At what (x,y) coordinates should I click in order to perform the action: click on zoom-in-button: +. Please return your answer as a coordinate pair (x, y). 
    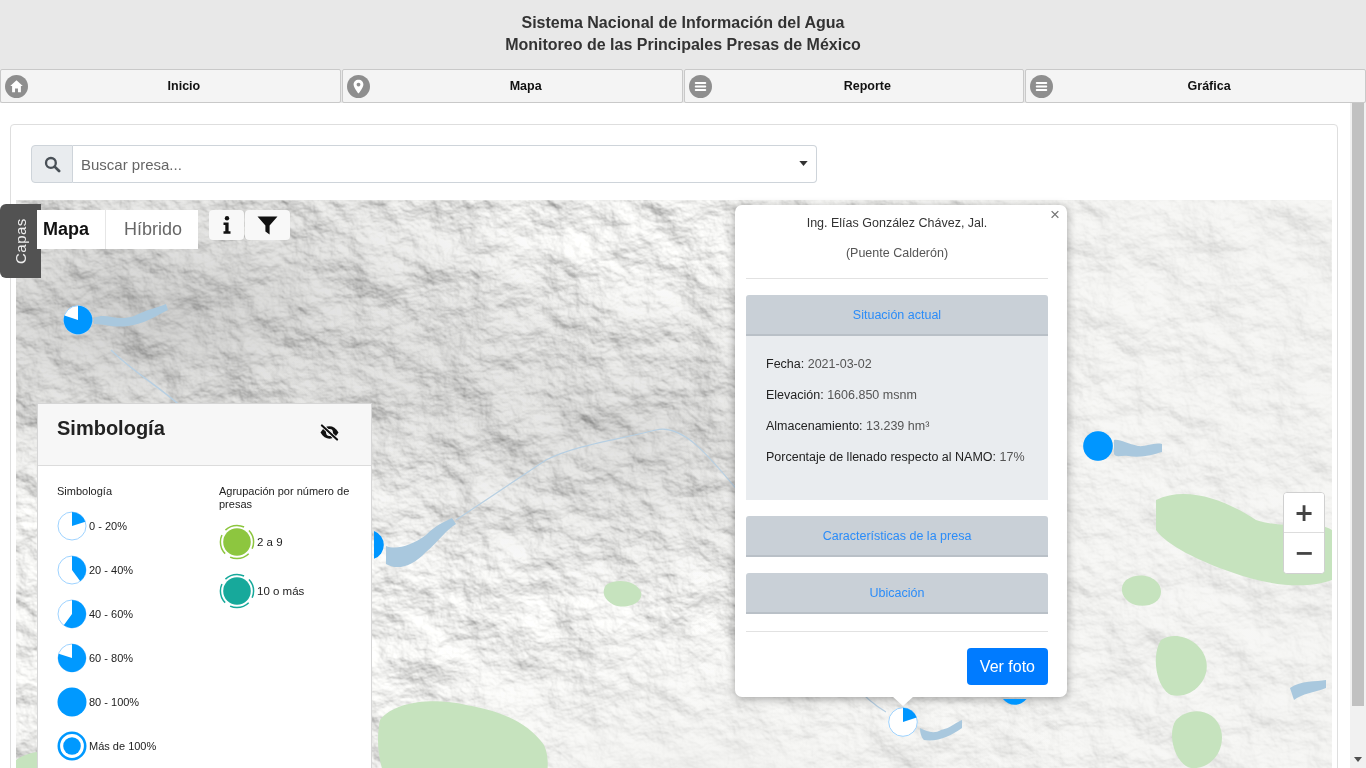
    Looking at the image, I should click on (1304, 513).